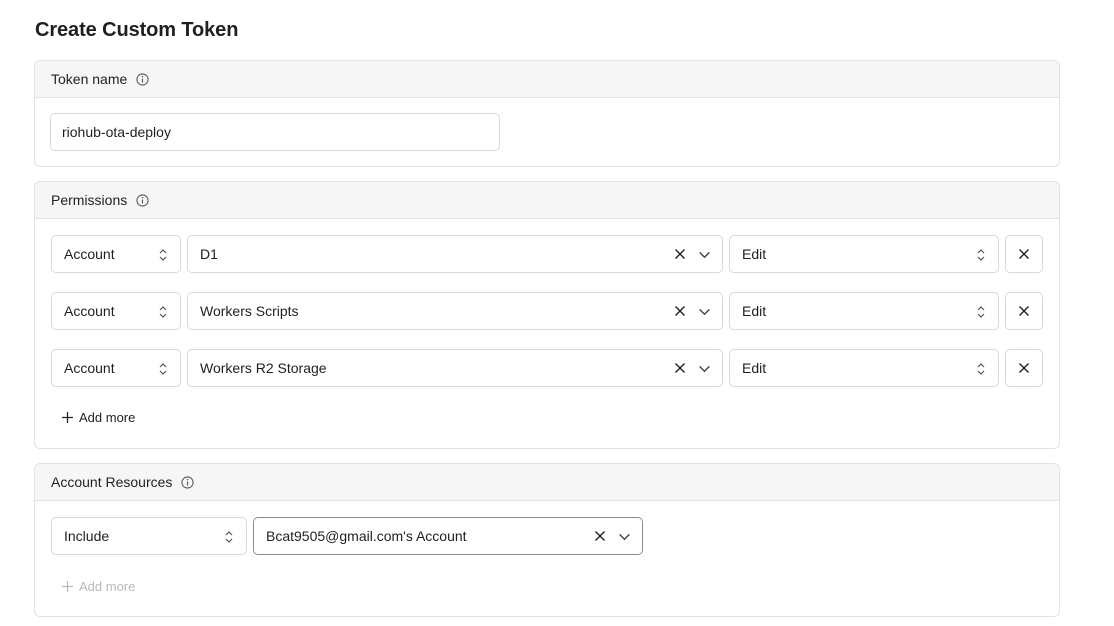 The width and height of the screenshot is (1114, 626). I want to click on page-title: Create Custom Token, so click(137, 30).